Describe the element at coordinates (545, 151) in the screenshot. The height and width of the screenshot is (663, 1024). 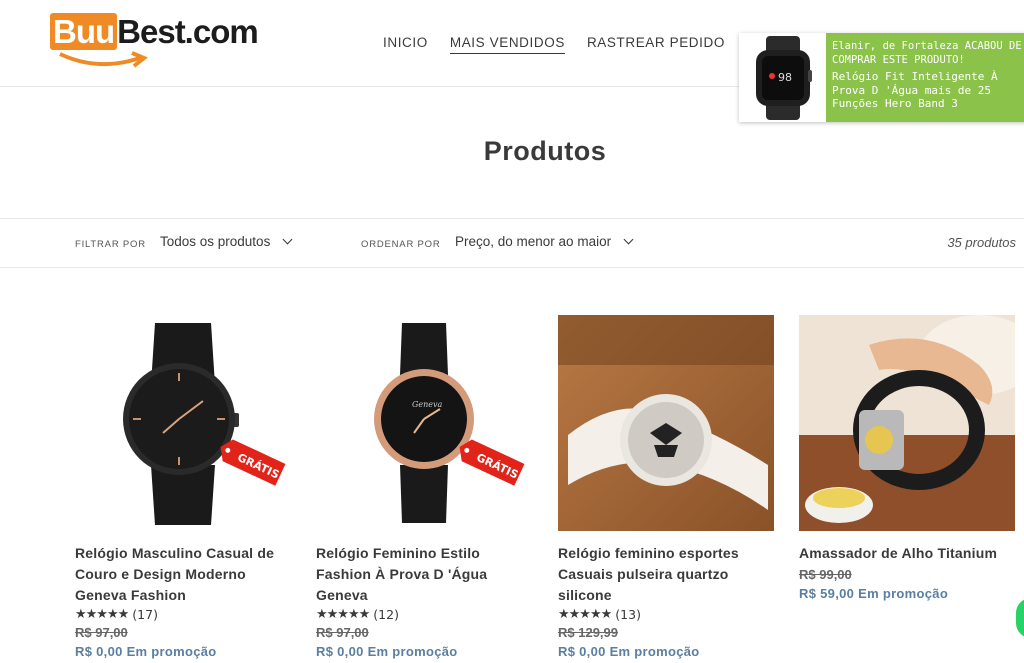
I see `page-title: Produtos` at that location.